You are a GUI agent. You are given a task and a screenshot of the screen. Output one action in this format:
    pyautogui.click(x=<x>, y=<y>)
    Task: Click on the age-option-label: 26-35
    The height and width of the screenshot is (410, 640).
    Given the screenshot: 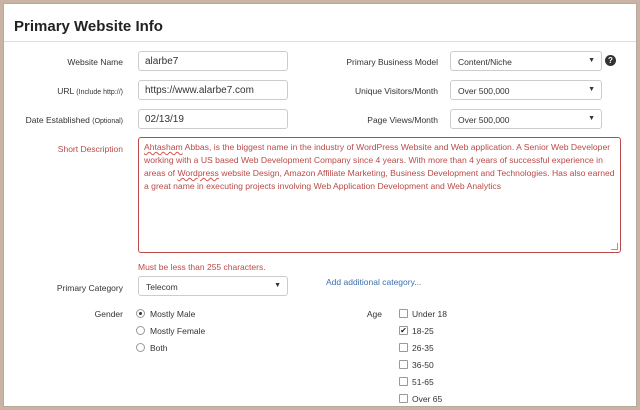 What is the action you would take?
    pyautogui.click(x=423, y=348)
    